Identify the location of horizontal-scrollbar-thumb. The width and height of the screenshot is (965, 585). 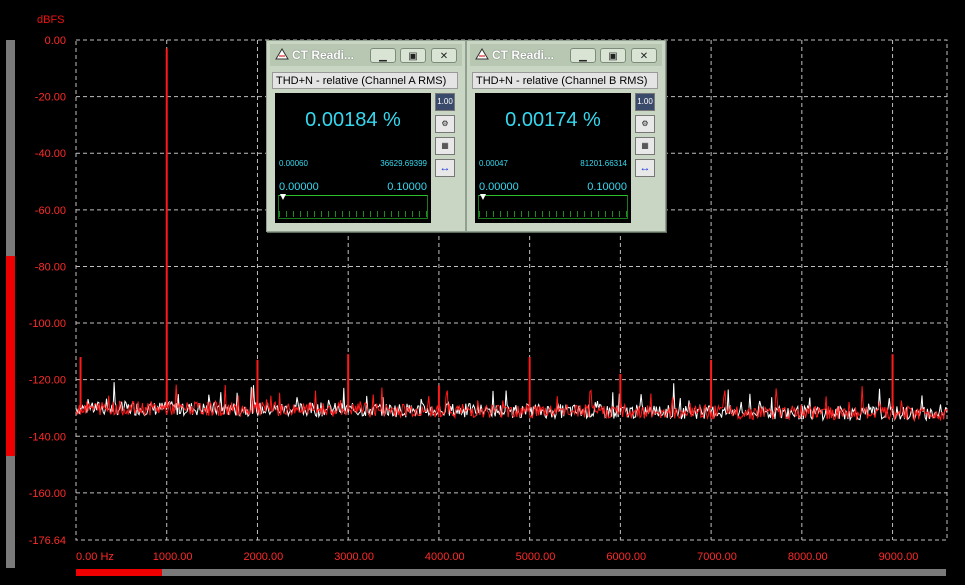
(119, 572).